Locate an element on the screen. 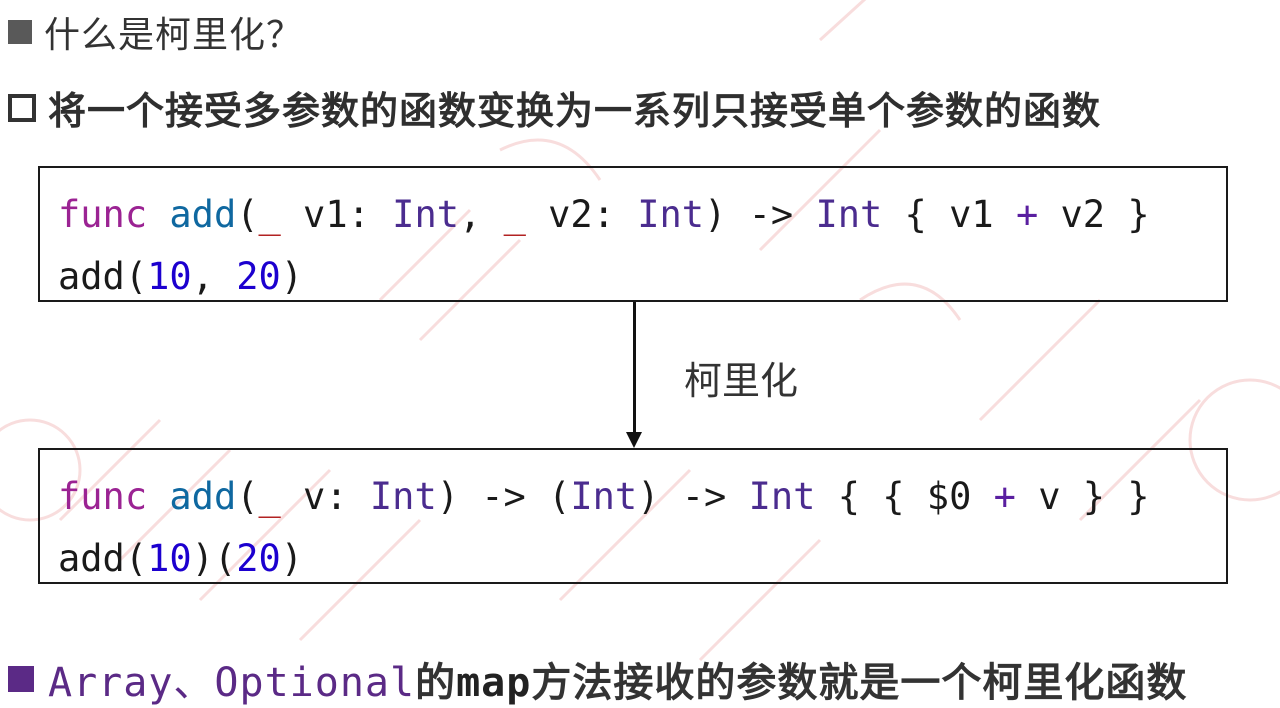  down-arrow-icon is located at coordinates (634, 440).